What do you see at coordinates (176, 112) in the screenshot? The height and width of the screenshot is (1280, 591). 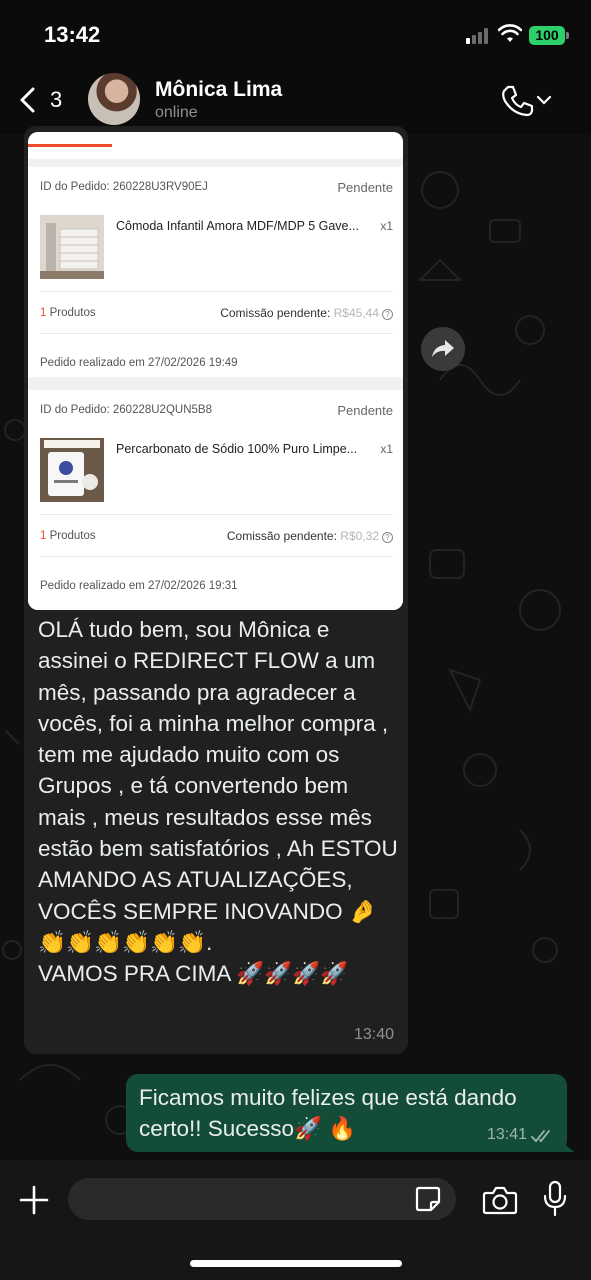 I see `contact-status: online` at bounding box center [176, 112].